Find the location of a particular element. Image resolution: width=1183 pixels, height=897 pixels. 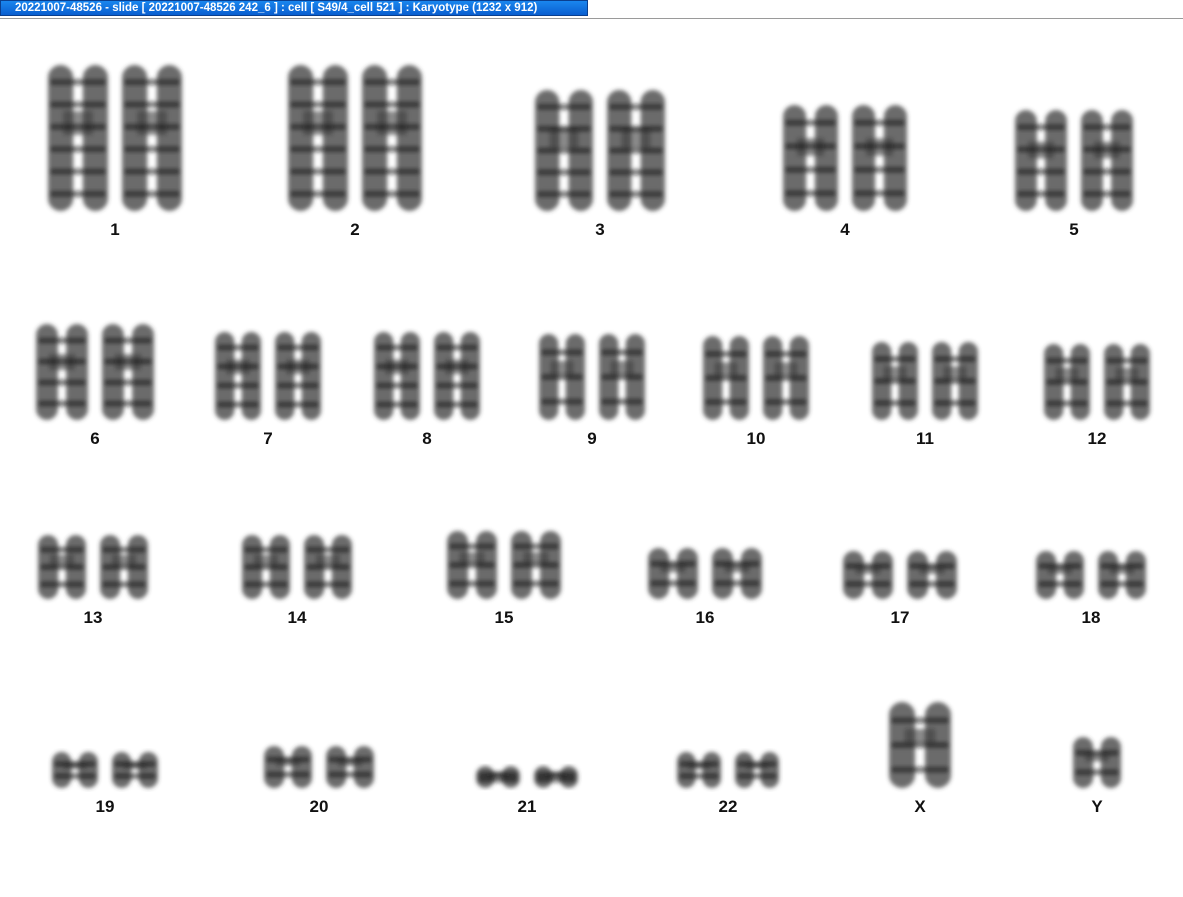

chromosome-label-10: 10 is located at coordinates (756, 438).